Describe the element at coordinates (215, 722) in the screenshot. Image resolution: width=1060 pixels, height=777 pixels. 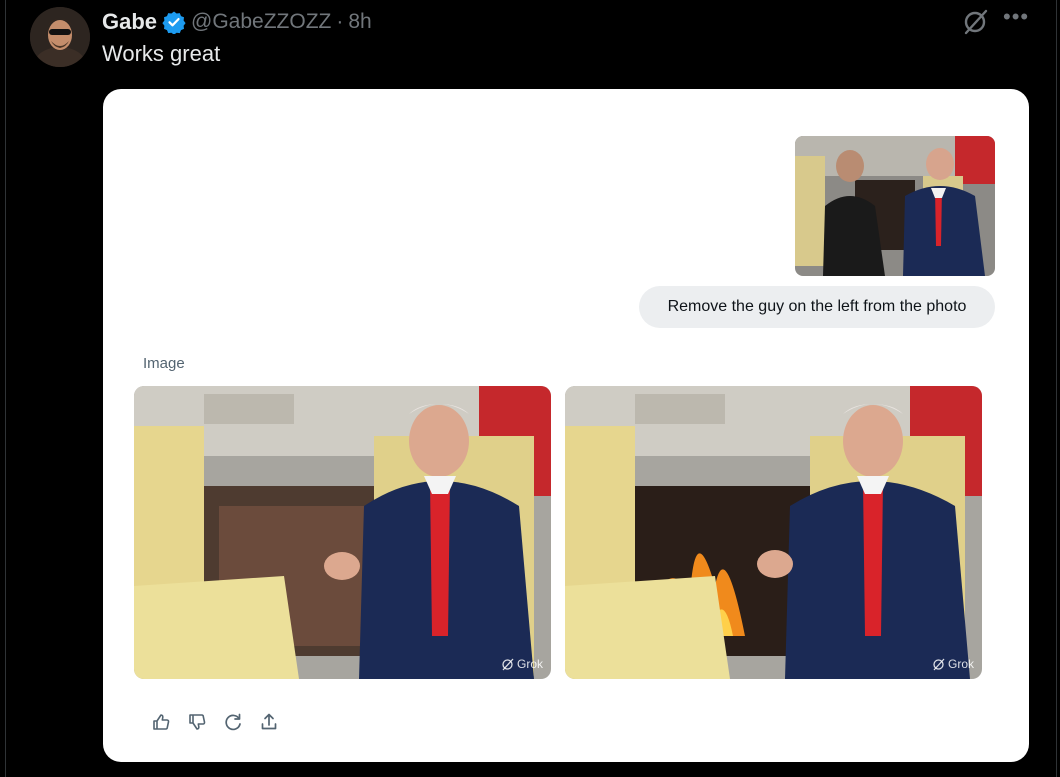
I see `response-action-bar` at that location.